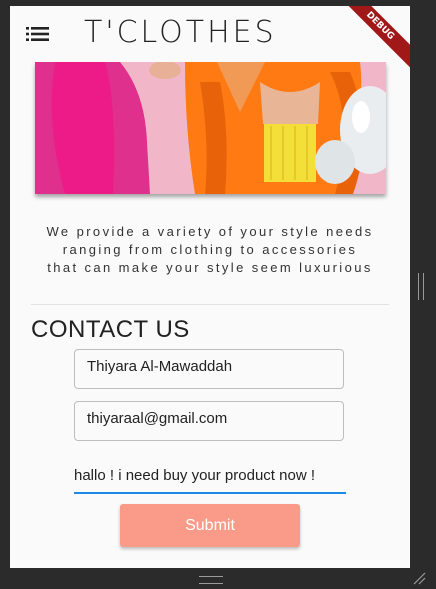  Describe the element at coordinates (209, 369) in the screenshot. I see `name-field: Thiyara Al-Mawaddah` at that location.